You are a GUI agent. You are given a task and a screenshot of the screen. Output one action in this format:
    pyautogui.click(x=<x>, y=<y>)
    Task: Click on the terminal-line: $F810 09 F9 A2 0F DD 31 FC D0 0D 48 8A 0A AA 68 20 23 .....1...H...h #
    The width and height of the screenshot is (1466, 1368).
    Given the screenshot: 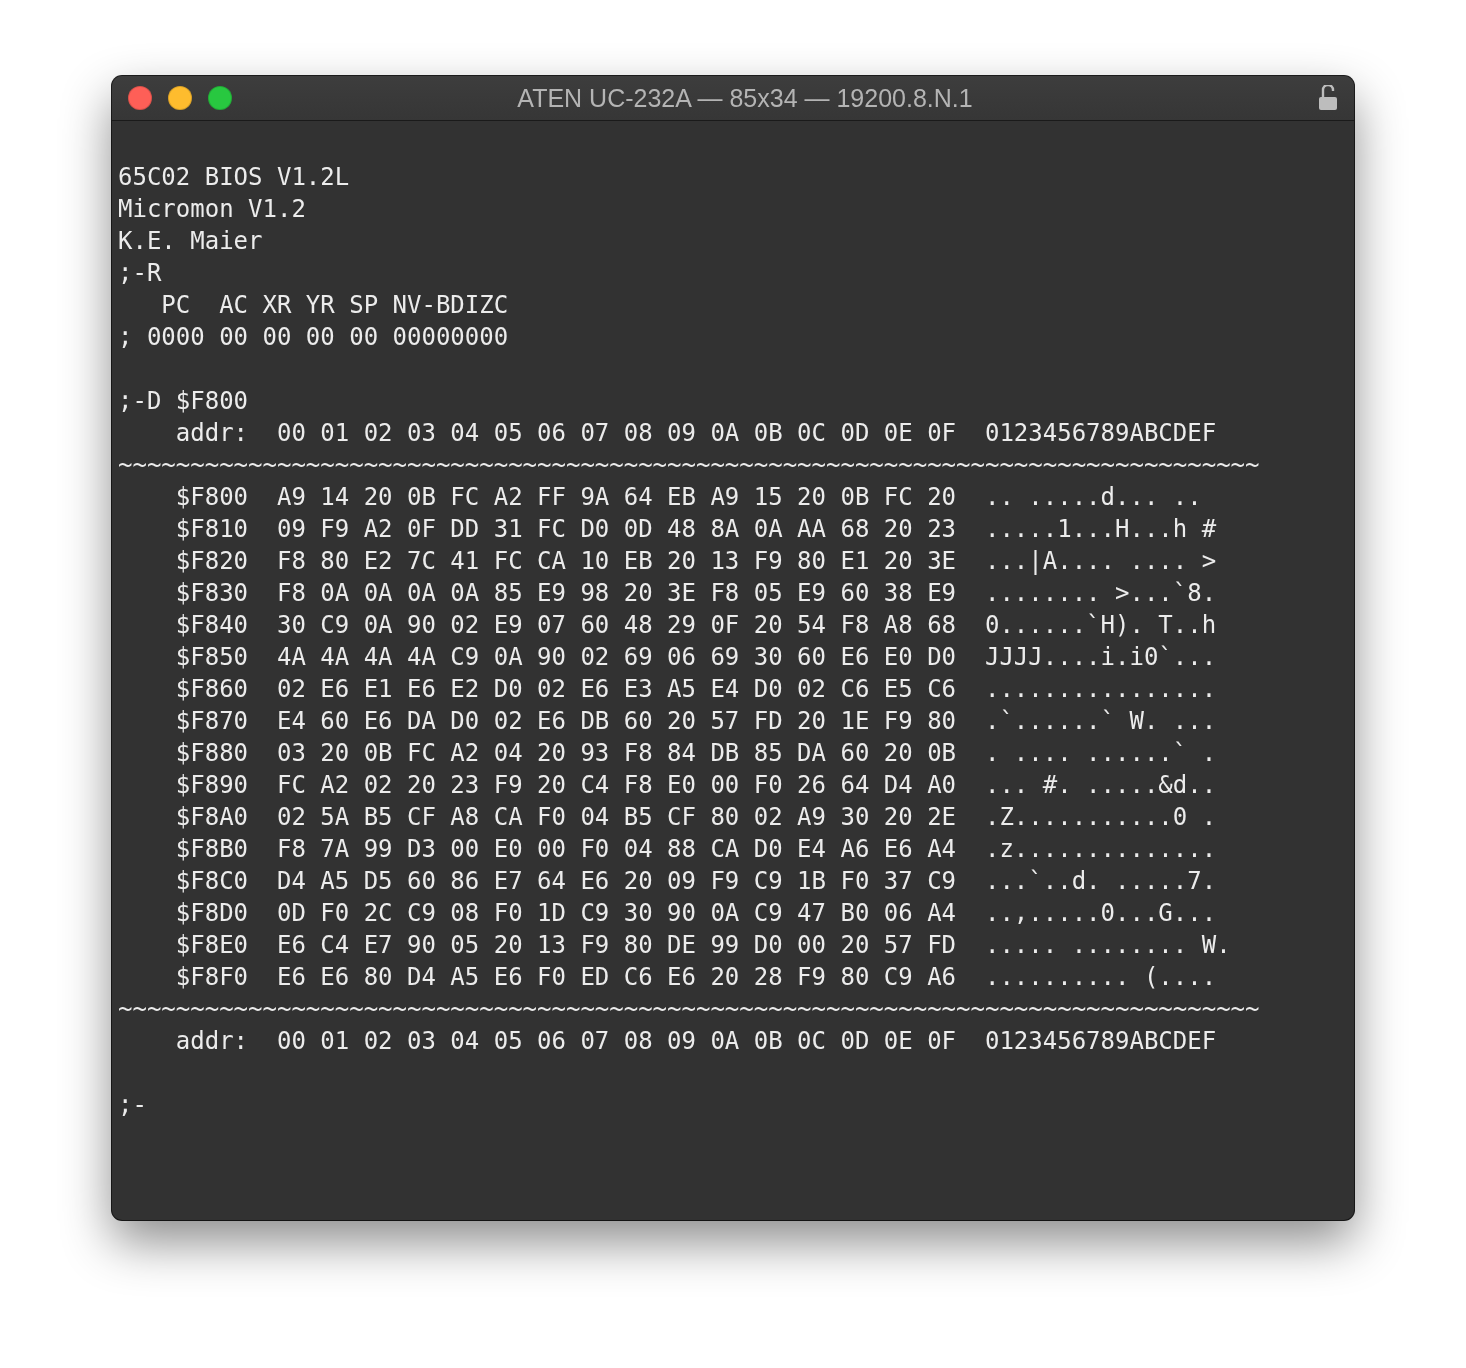 What is the action you would take?
    pyautogui.click(x=695, y=529)
    